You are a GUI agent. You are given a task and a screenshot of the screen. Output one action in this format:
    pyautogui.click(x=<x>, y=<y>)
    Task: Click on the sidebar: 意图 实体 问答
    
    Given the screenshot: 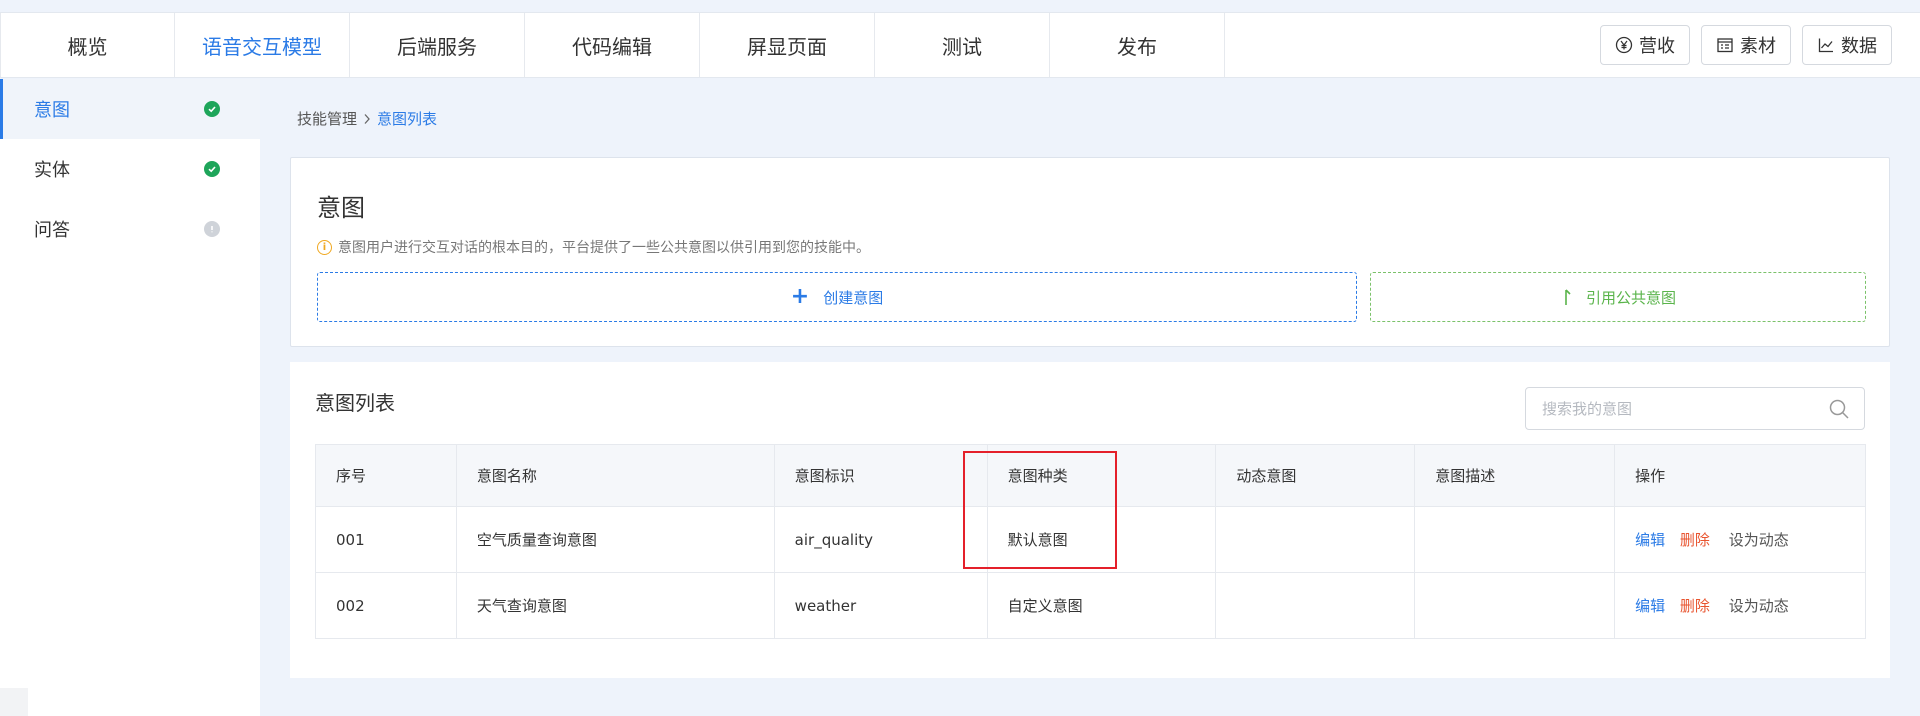 What is the action you would take?
    pyautogui.click(x=130, y=397)
    